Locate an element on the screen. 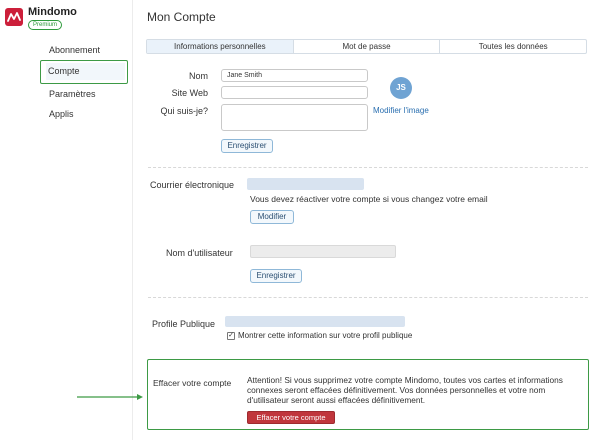 Image resolution: width=600 pixels, height=440 pixels. name-label: Nom is located at coordinates (198, 76).